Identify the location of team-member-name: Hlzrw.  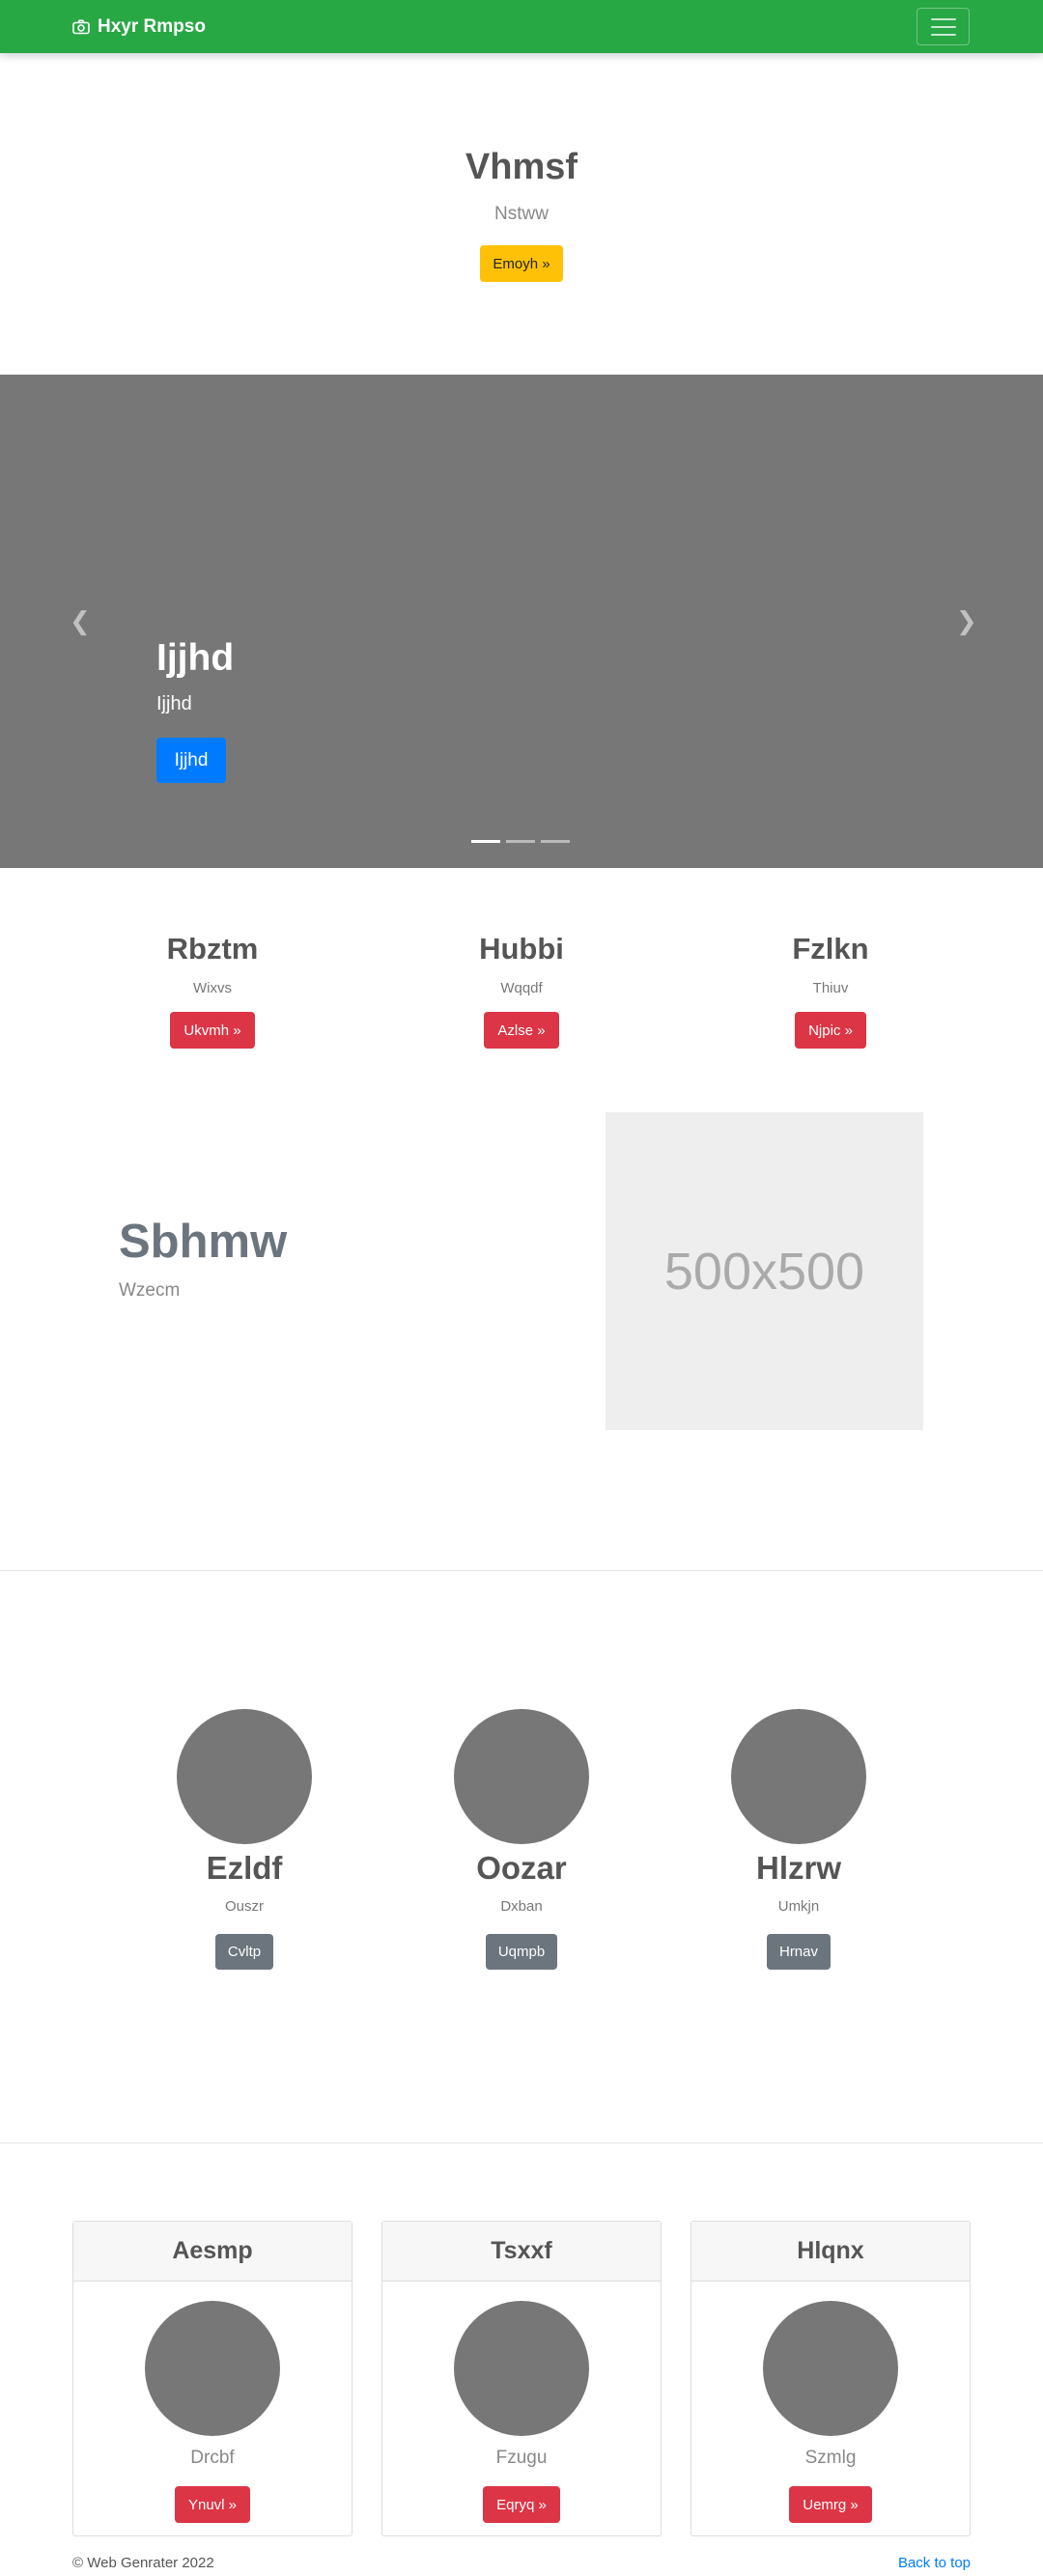
(798, 1868).